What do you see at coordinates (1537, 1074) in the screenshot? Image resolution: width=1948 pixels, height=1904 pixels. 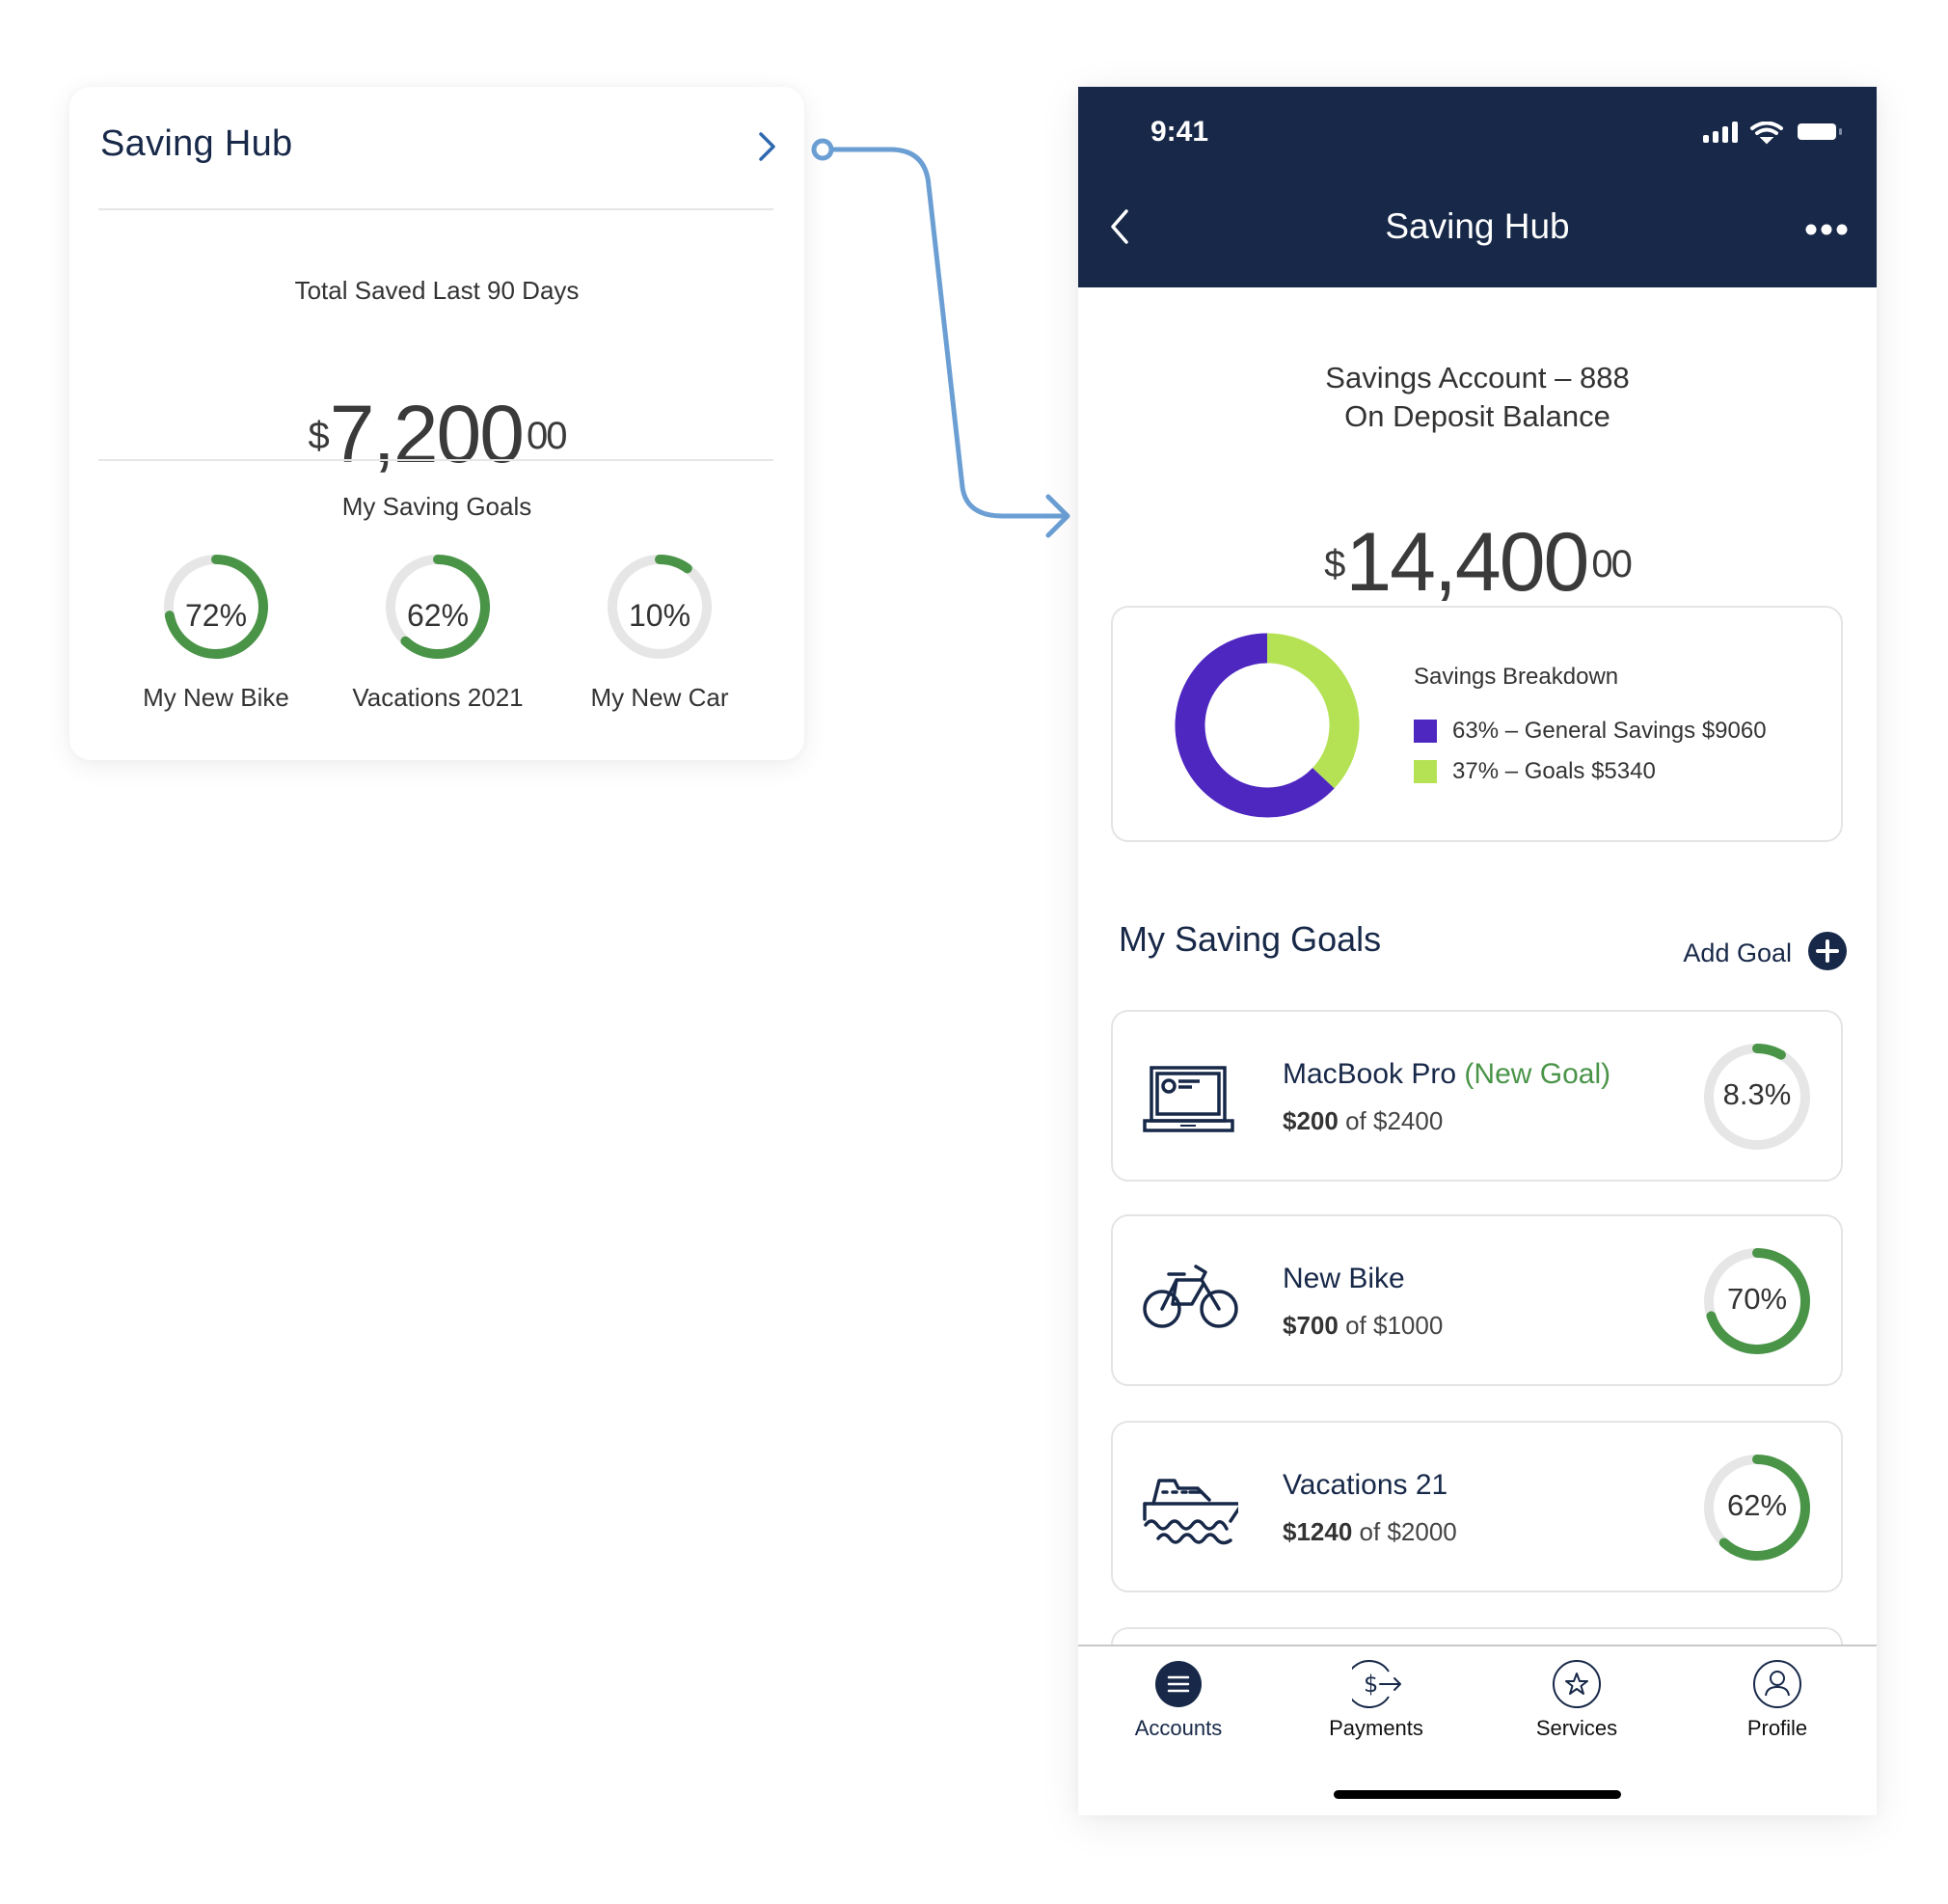 I see `new-goal-badge: (New Goal)` at bounding box center [1537, 1074].